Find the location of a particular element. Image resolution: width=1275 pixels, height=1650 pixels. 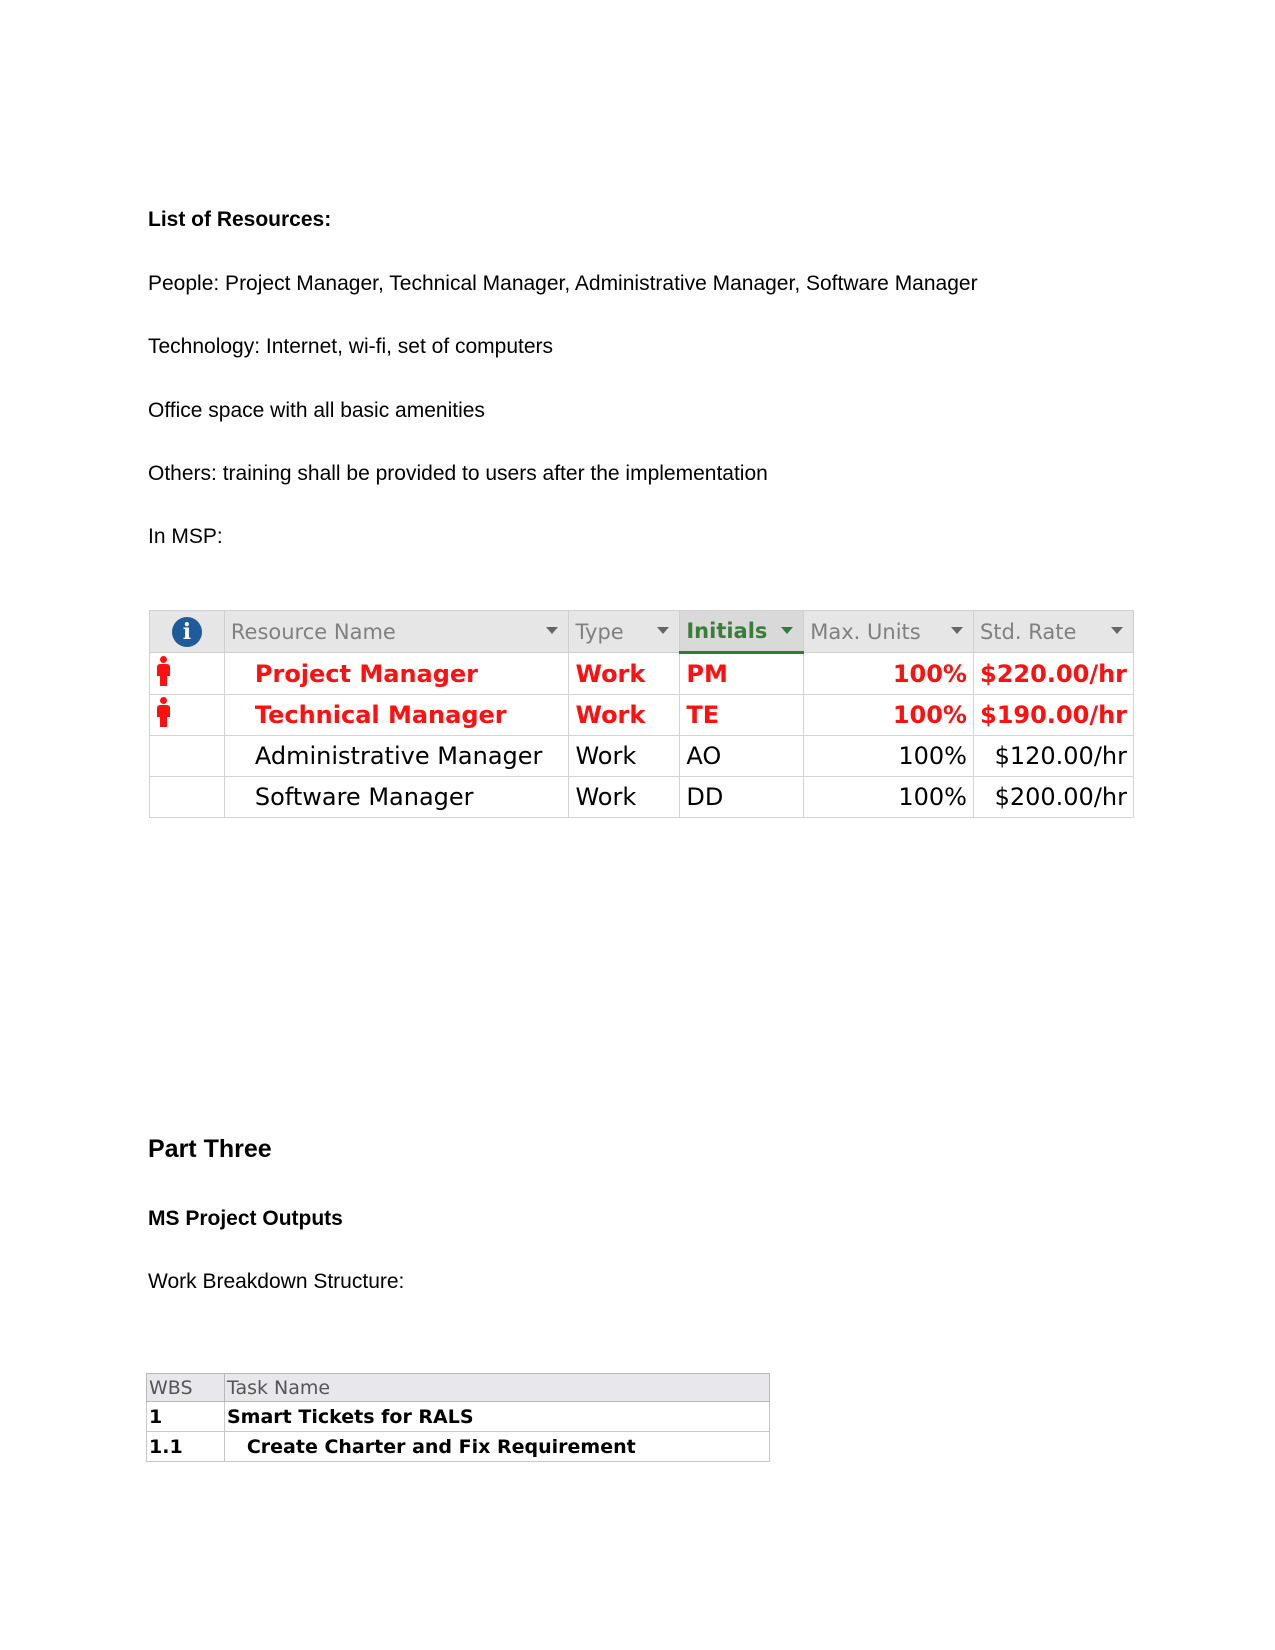

paragraph-office: Office space with all basic amenities is located at coordinates (316, 410).